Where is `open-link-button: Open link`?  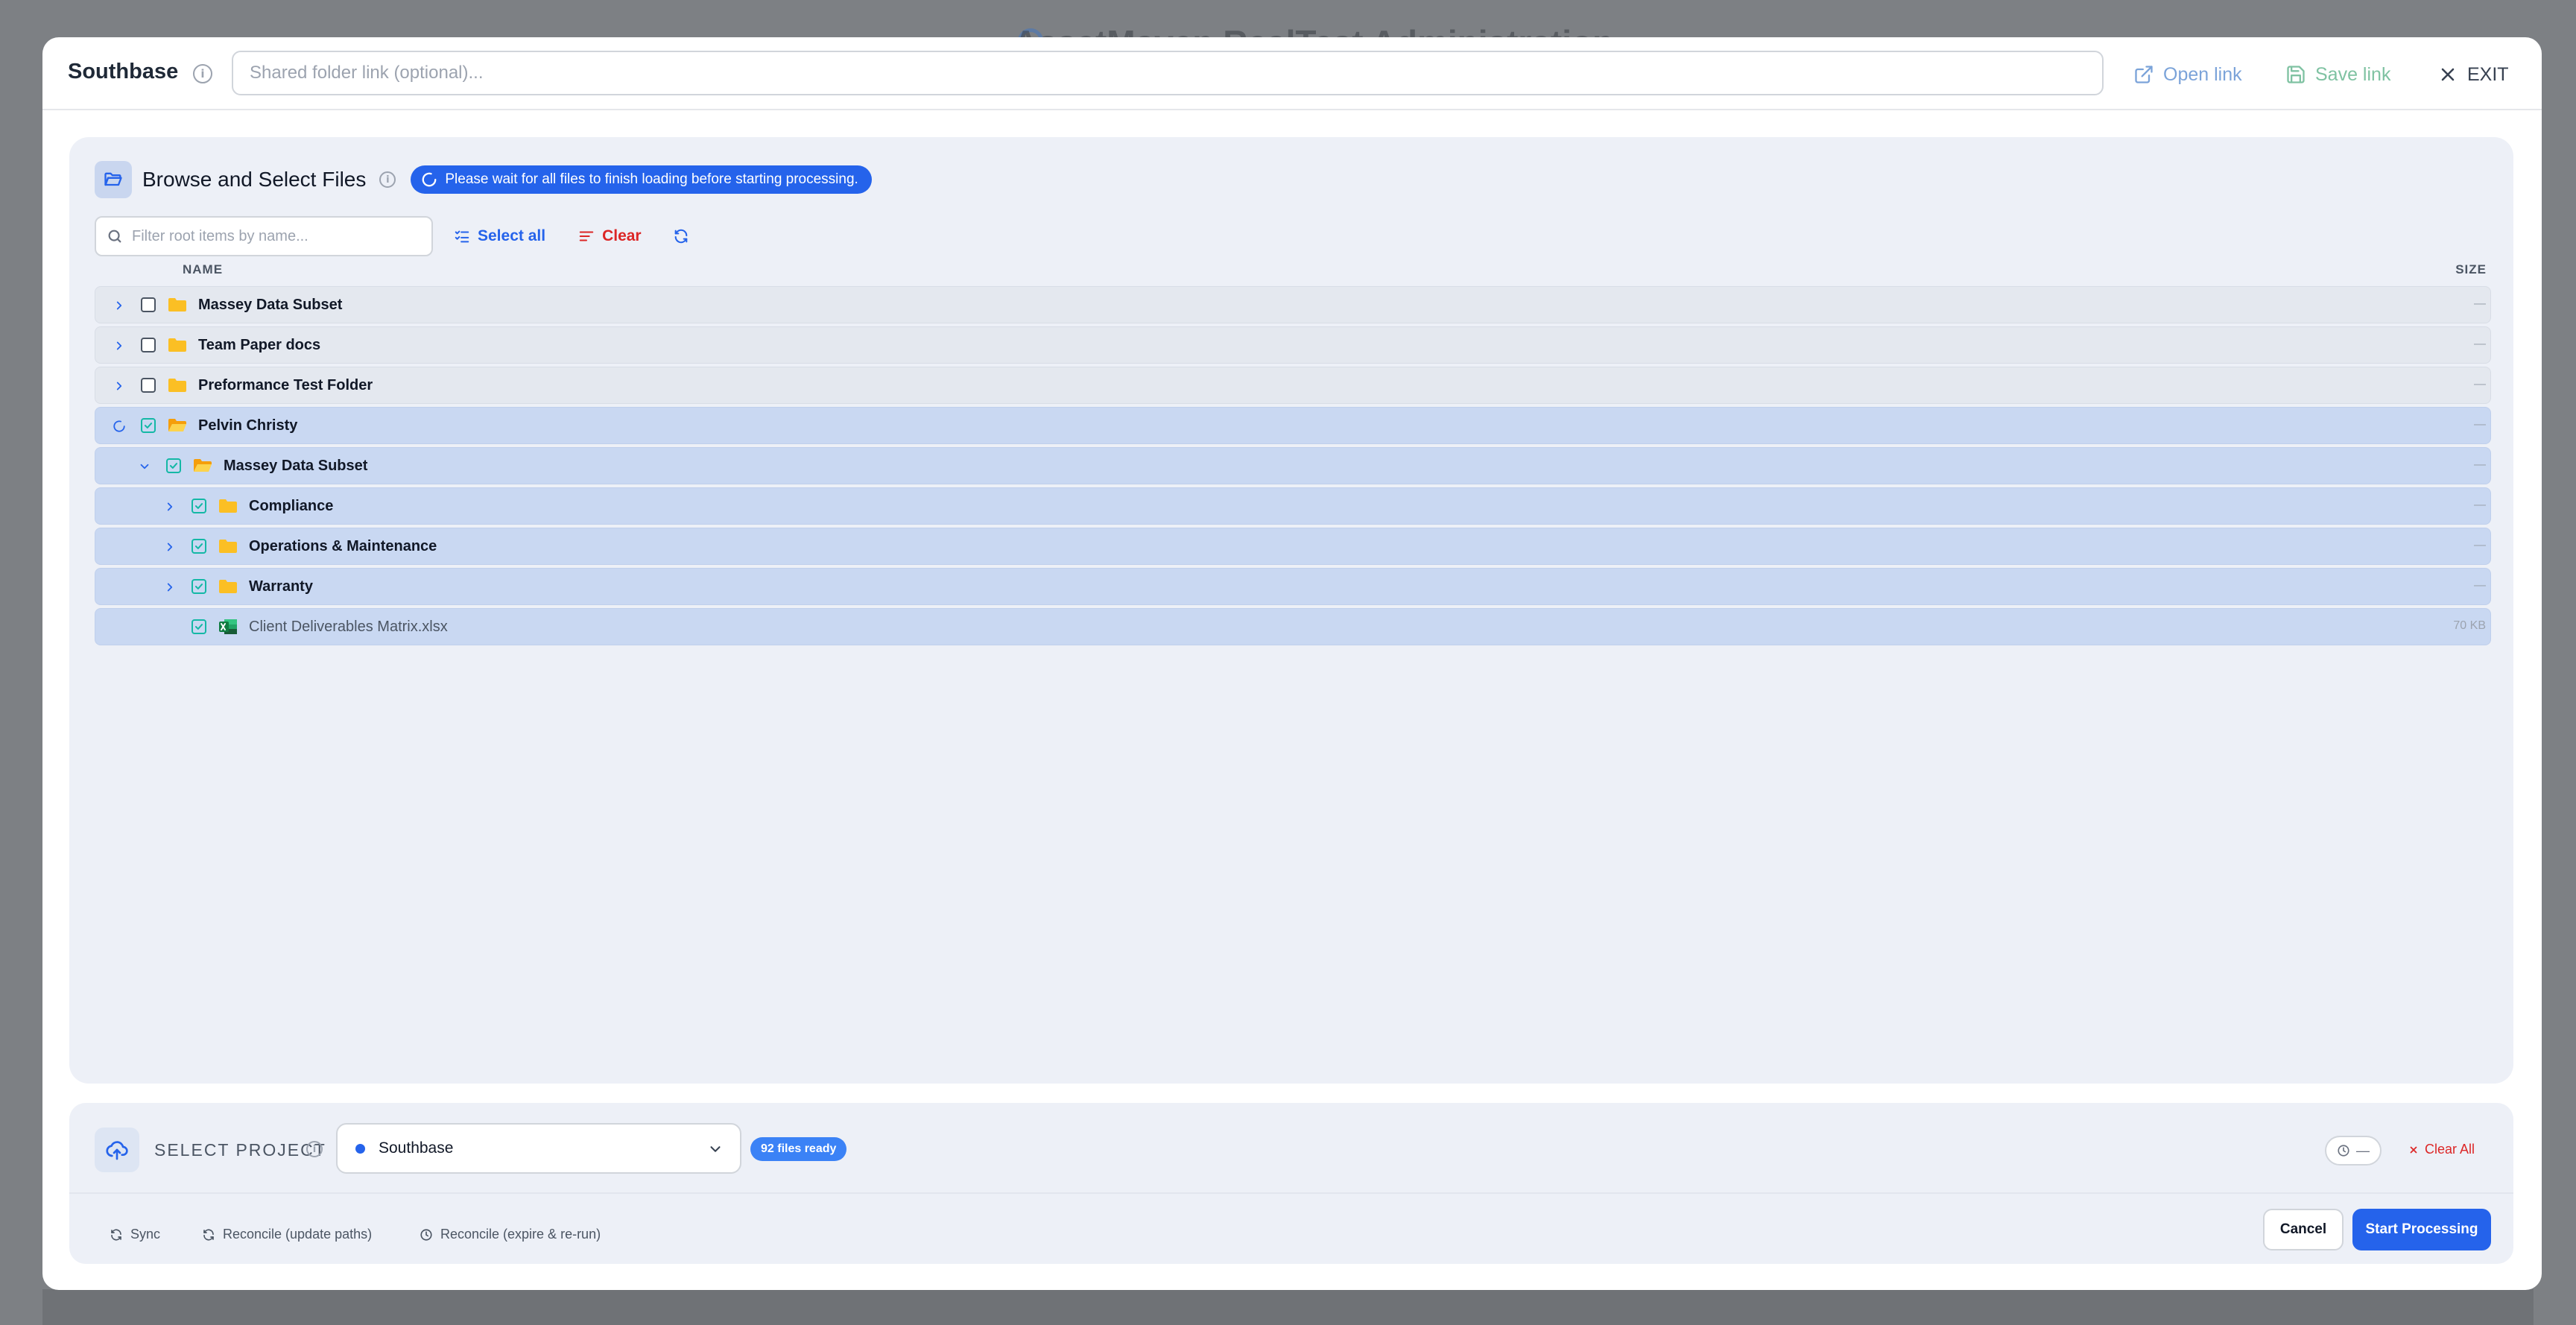 open-link-button: Open link is located at coordinates (2187, 74).